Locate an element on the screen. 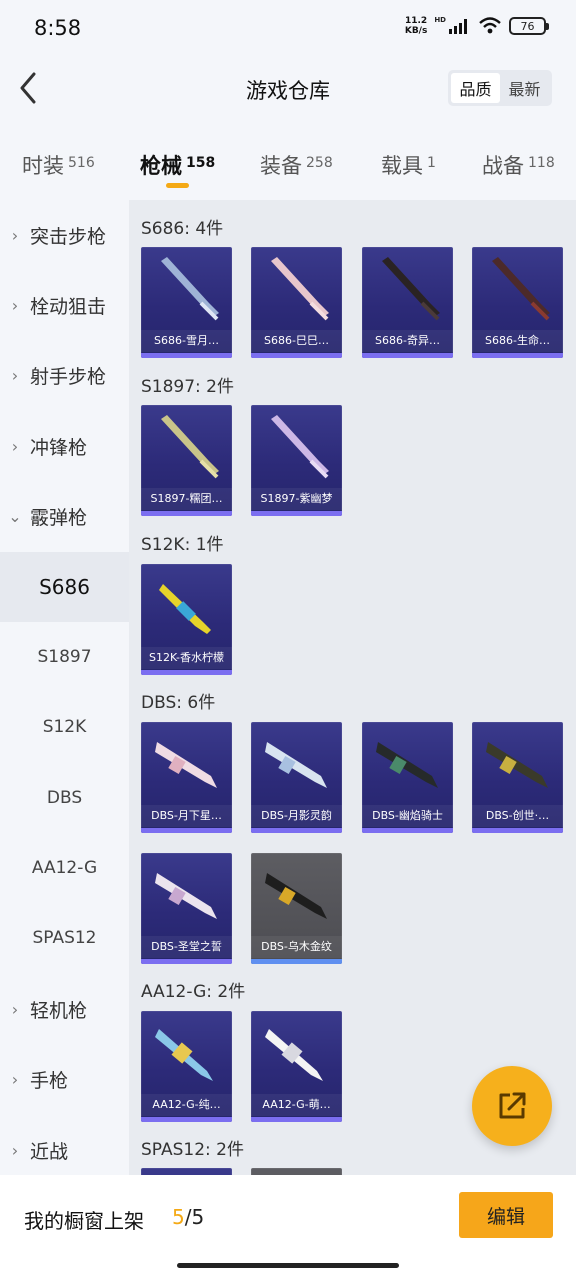 Image resolution: width=576 pixels, height=1280 pixels. weapon-card: S12K-香水柠檬 is located at coordinates (186, 619).